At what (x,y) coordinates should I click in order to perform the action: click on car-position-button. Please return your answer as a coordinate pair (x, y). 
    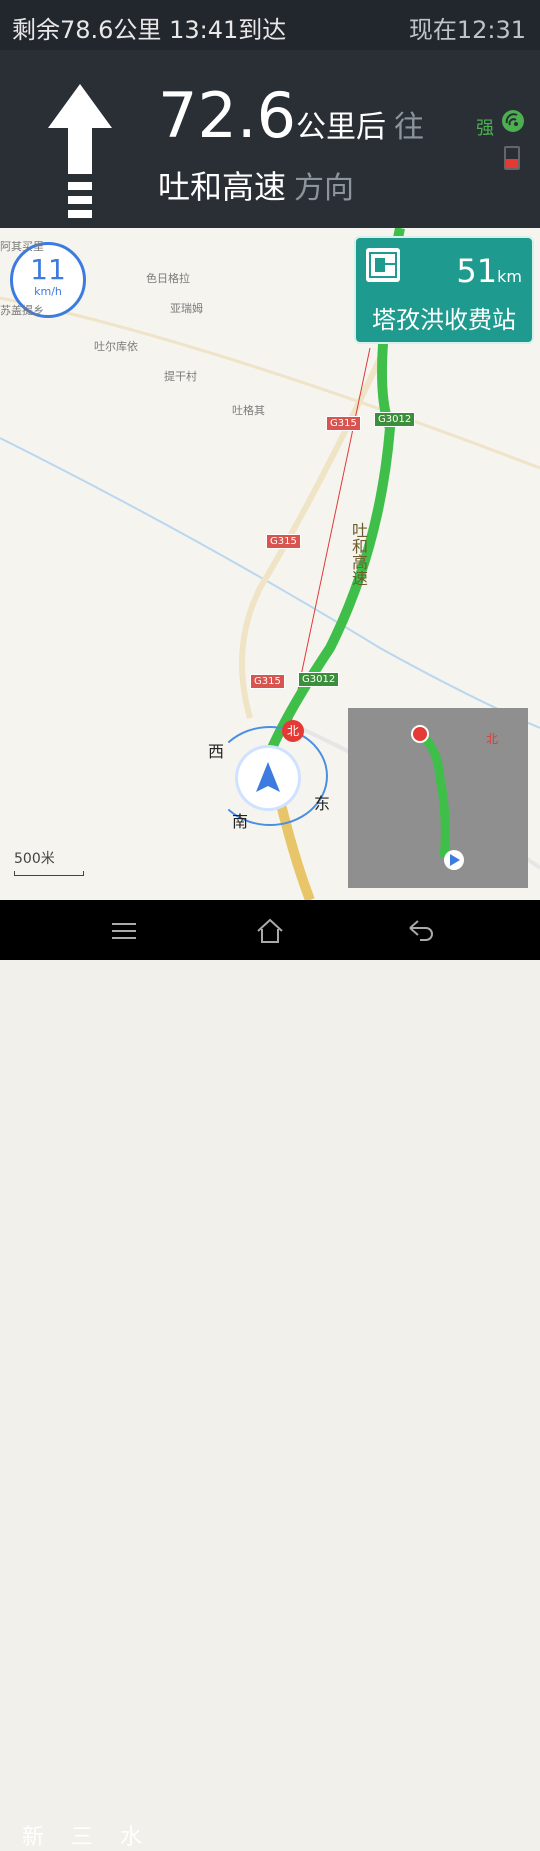
    Looking at the image, I should click on (268, 778).